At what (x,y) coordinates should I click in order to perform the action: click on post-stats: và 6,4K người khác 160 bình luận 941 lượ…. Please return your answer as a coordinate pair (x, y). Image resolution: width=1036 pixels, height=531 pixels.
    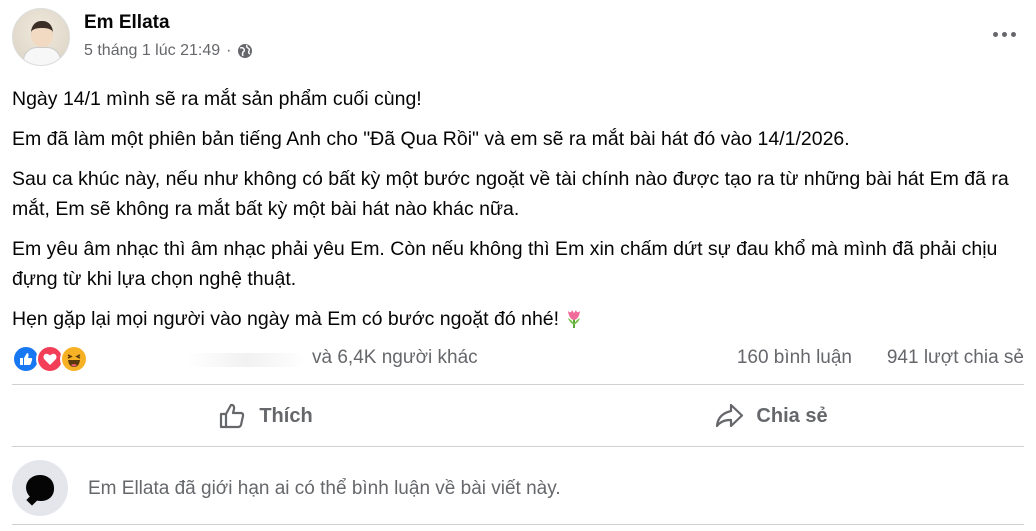
    Looking at the image, I should click on (519, 360).